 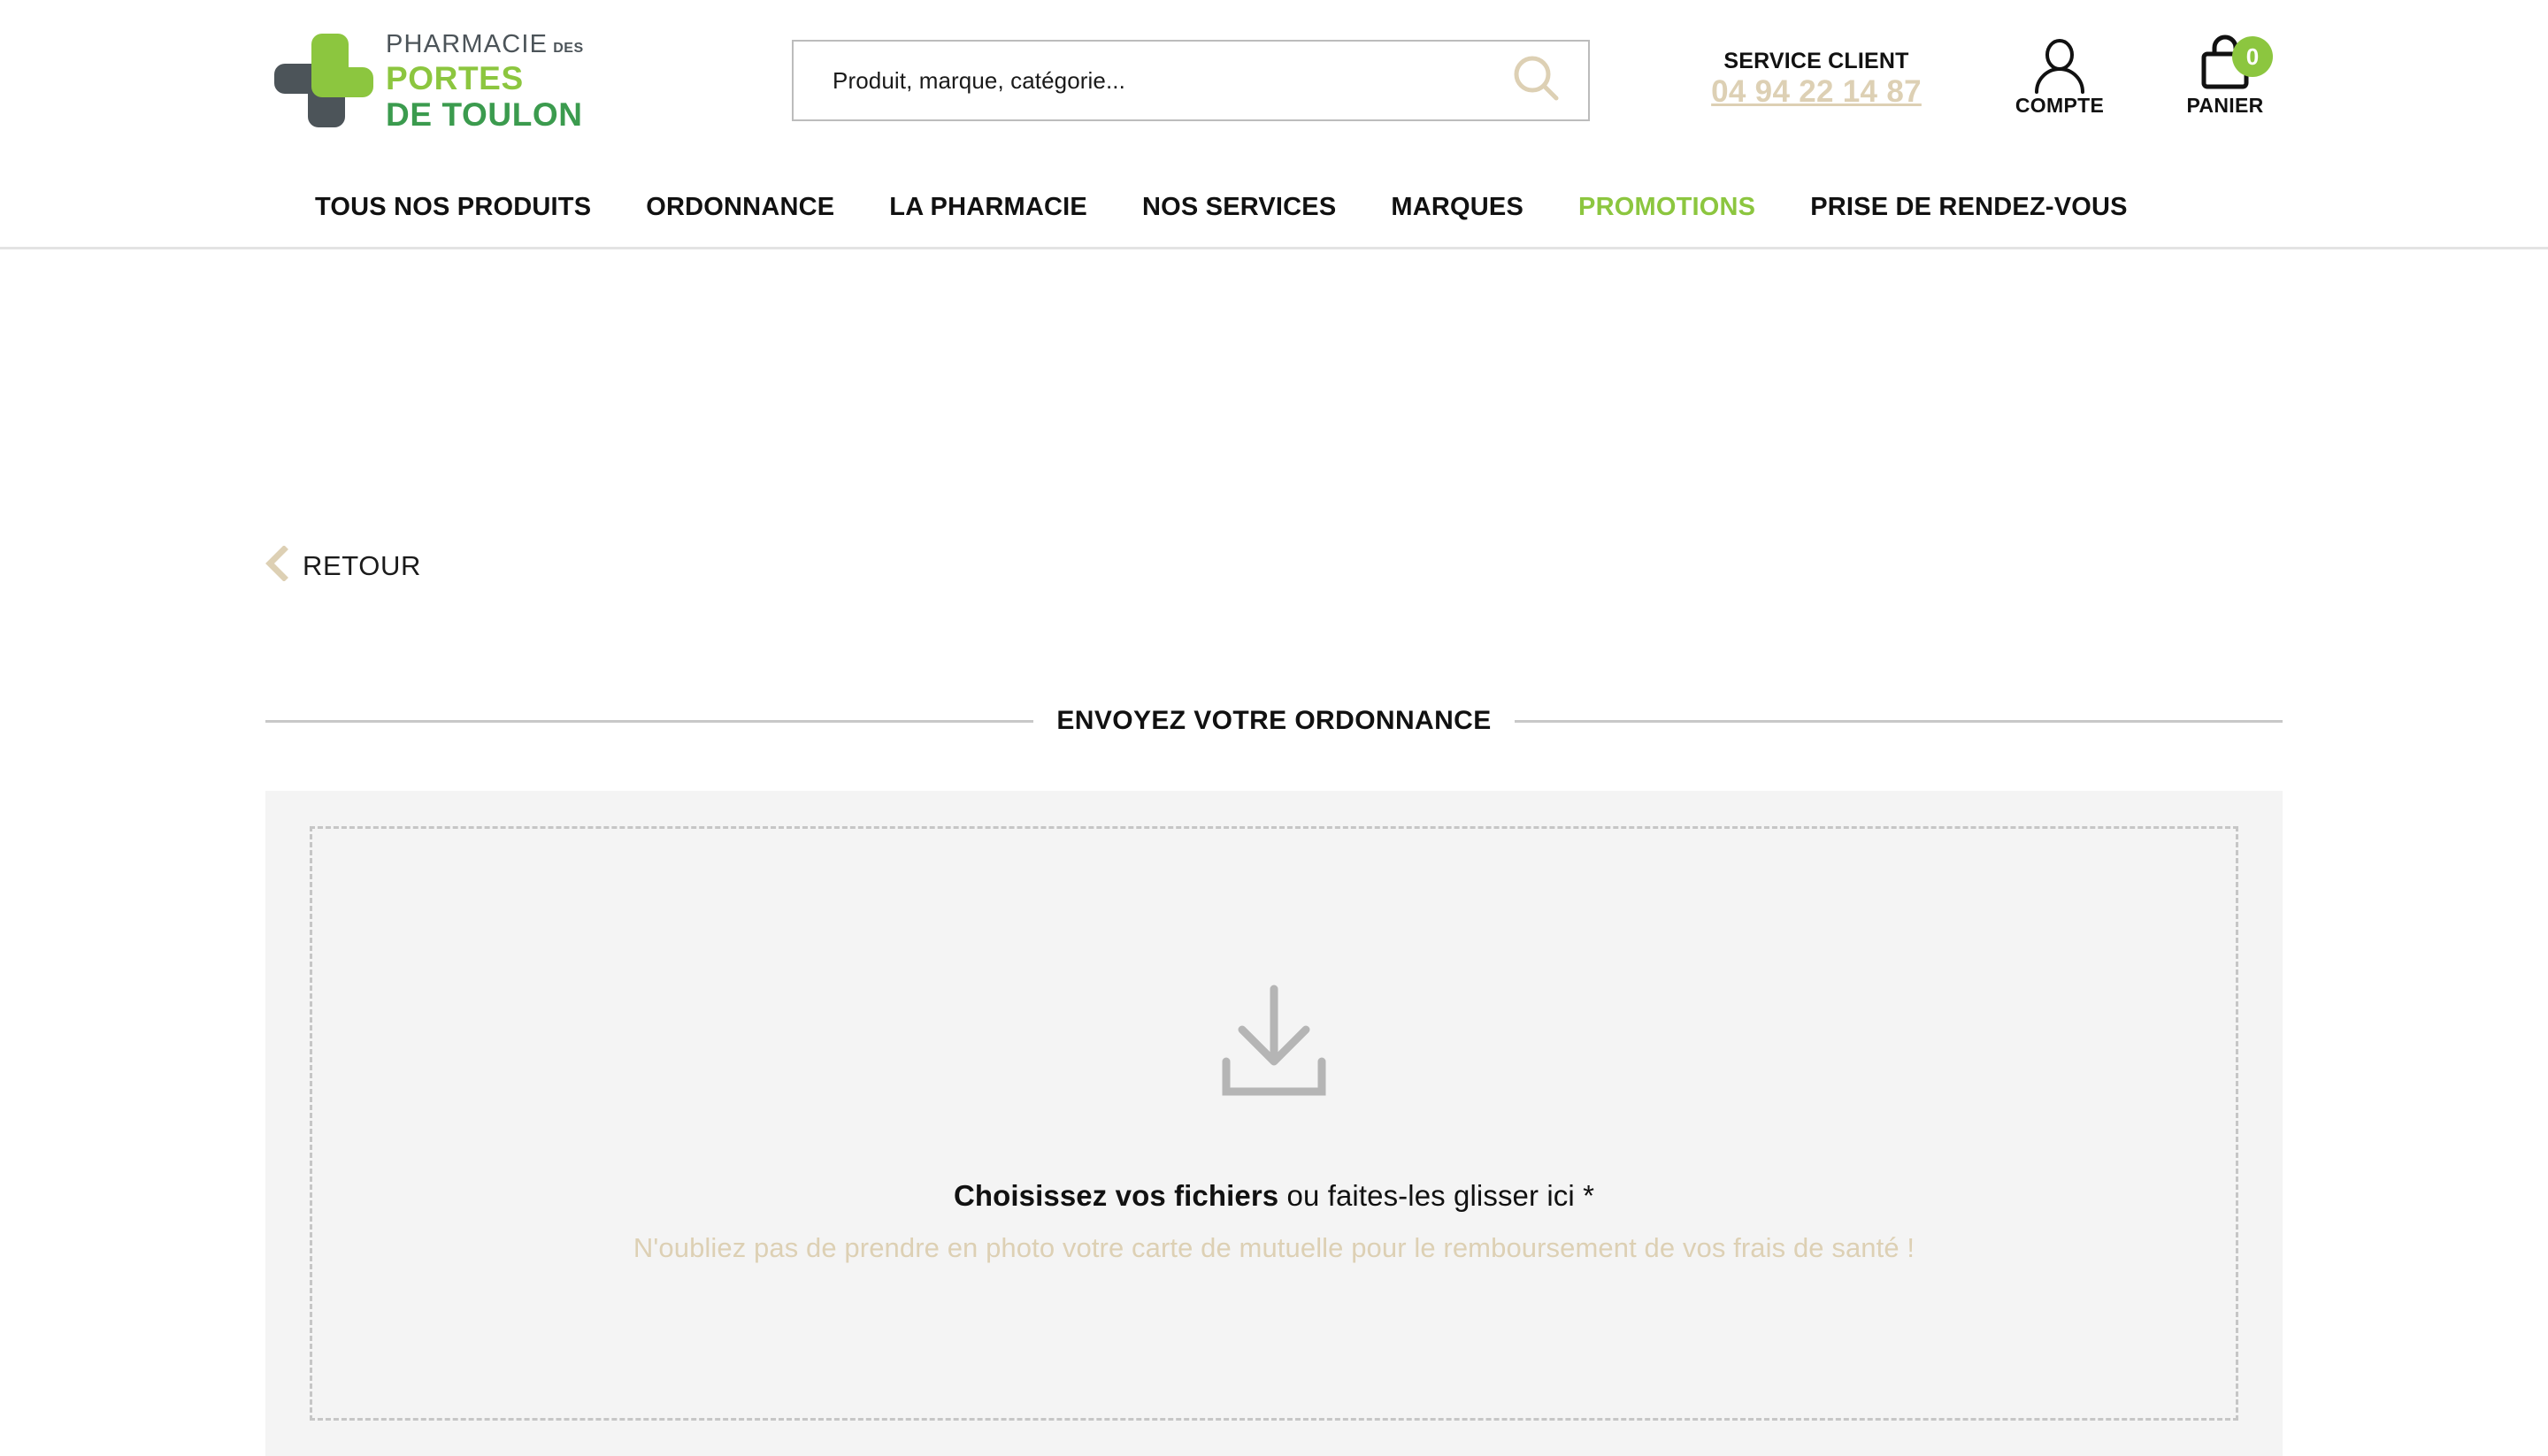 What do you see at coordinates (276, 565) in the screenshot?
I see `chevron-left-icon` at bounding box center [276, 565].